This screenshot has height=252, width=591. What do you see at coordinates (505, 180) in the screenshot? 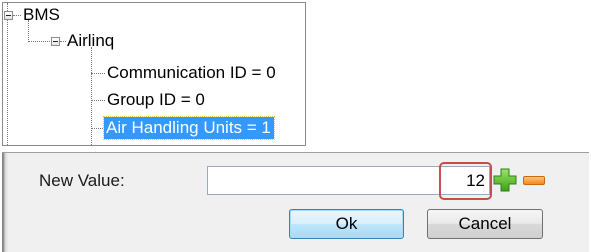
I see `plus-icon` at bounding box center [505, 180].